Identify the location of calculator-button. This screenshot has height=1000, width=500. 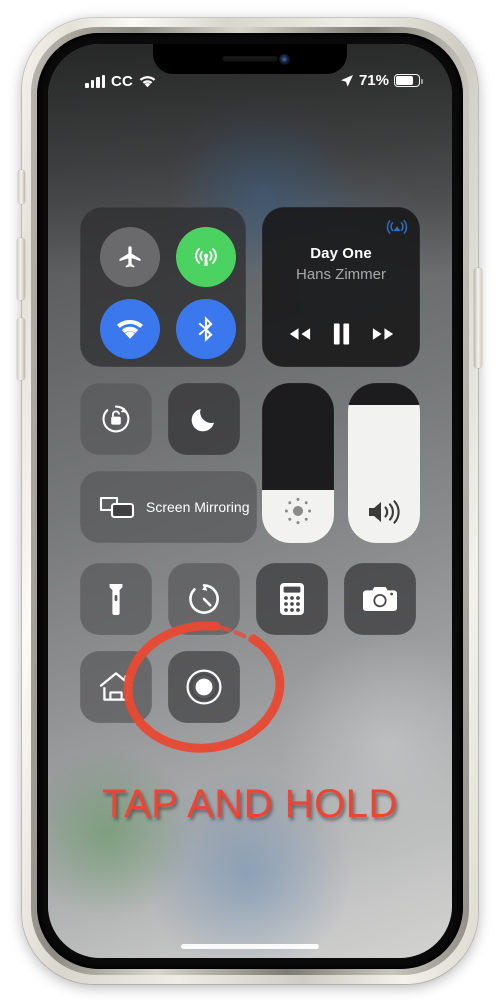
(292, 599).